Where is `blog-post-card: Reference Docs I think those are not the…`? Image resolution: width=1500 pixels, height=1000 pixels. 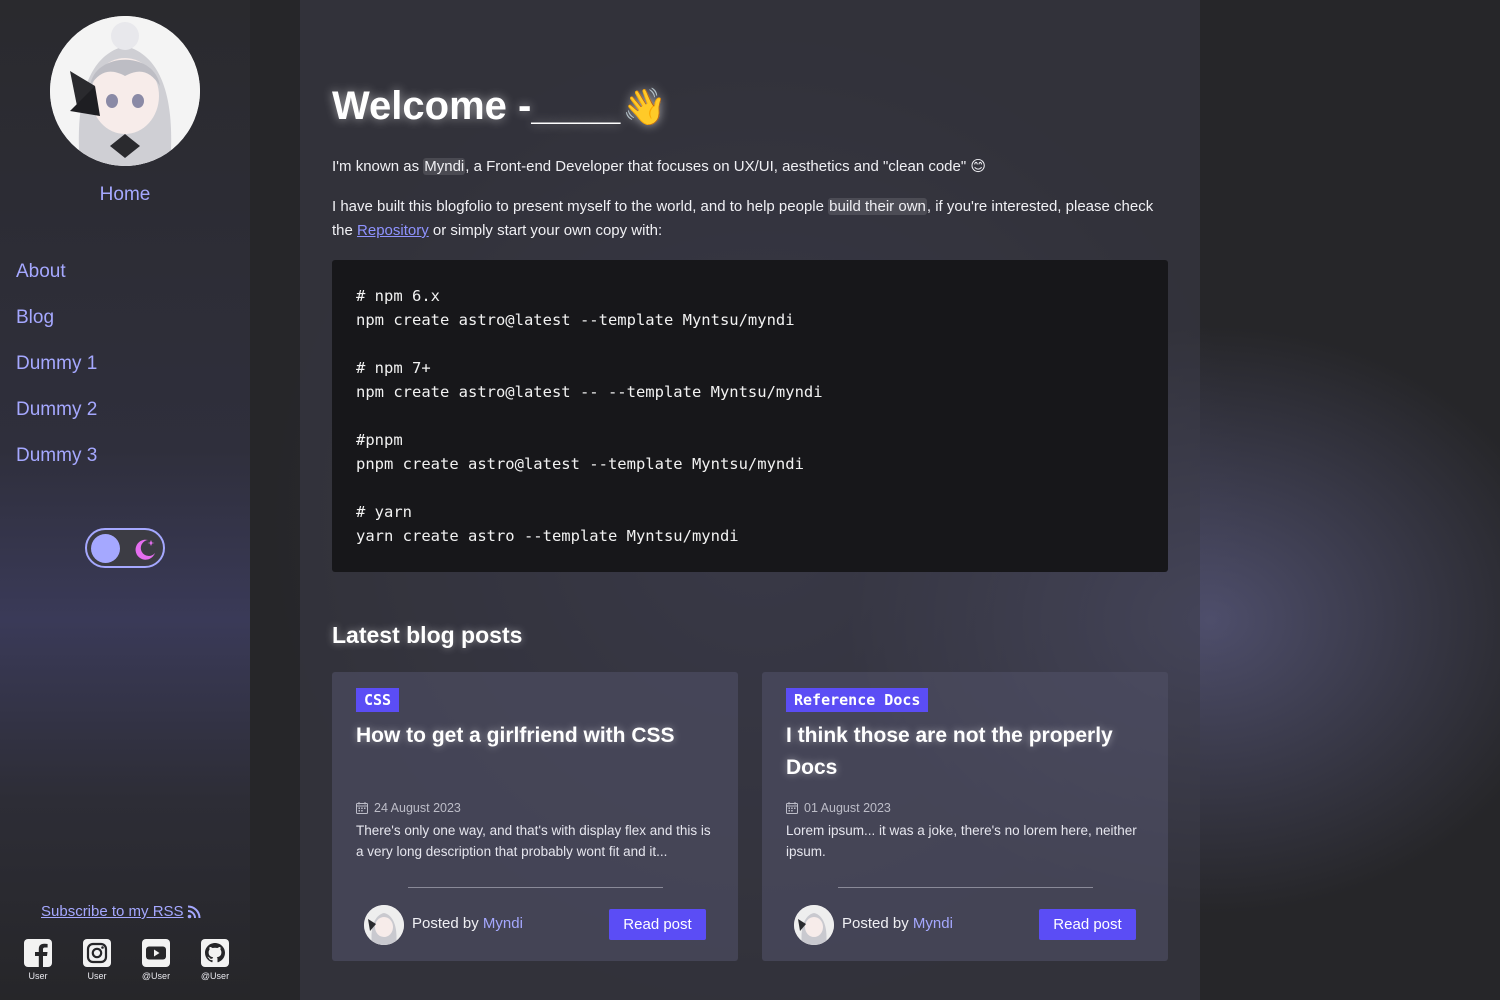
blog-post-card: Reference Docs I think those are not the… is located at coordinates (965, 816).